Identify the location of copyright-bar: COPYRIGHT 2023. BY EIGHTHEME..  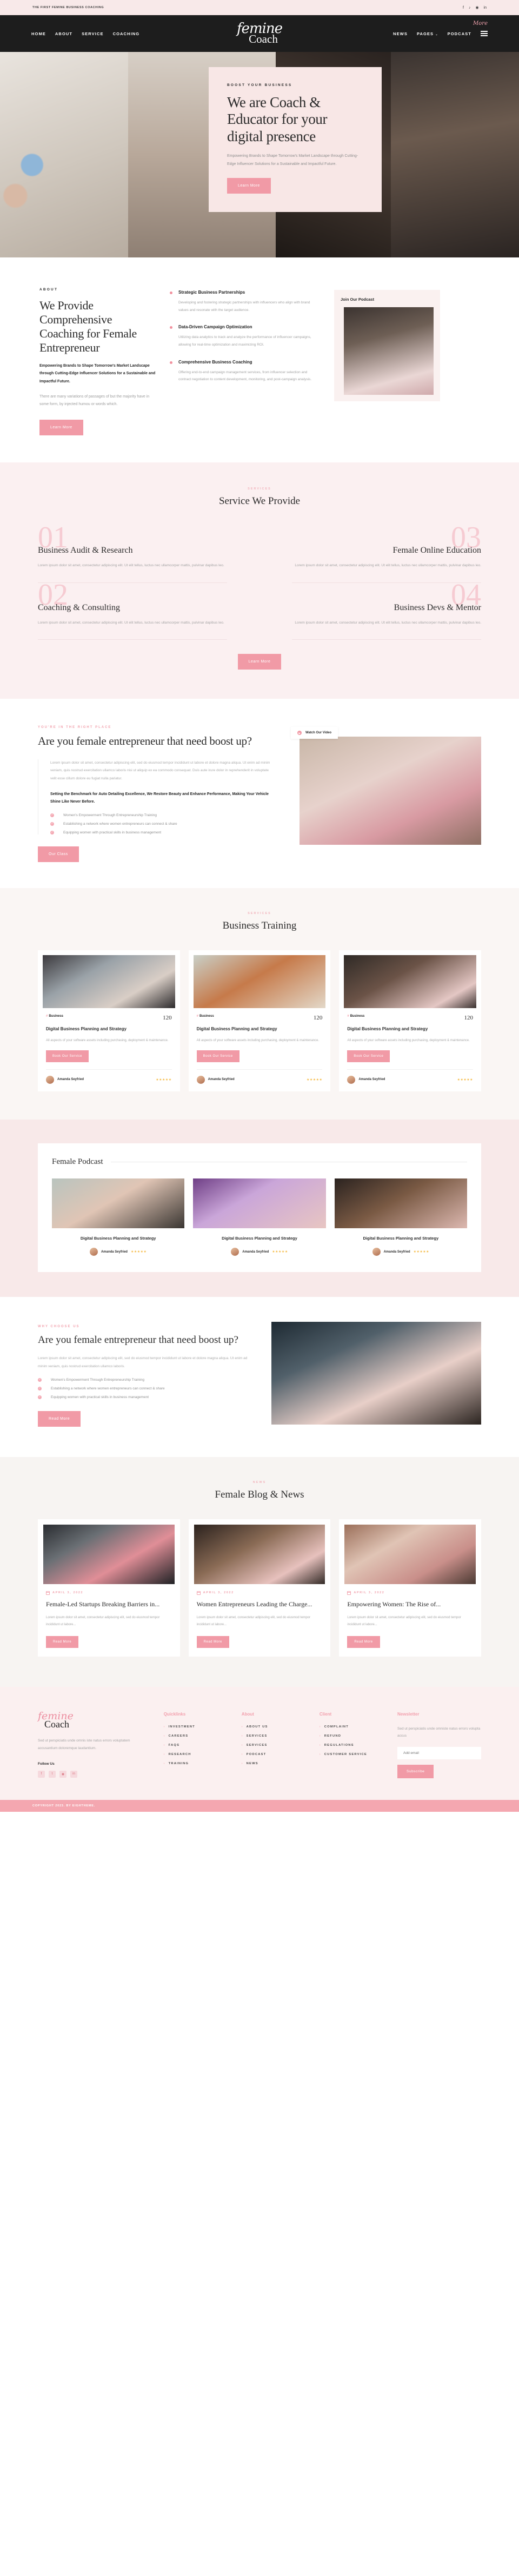
(259, 1806).